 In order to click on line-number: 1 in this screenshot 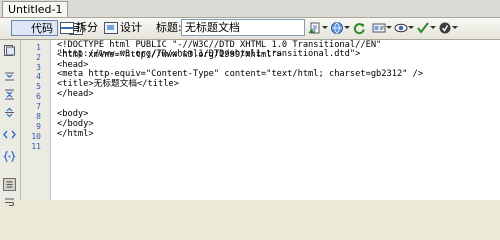, I will do `click(38, 47)`.